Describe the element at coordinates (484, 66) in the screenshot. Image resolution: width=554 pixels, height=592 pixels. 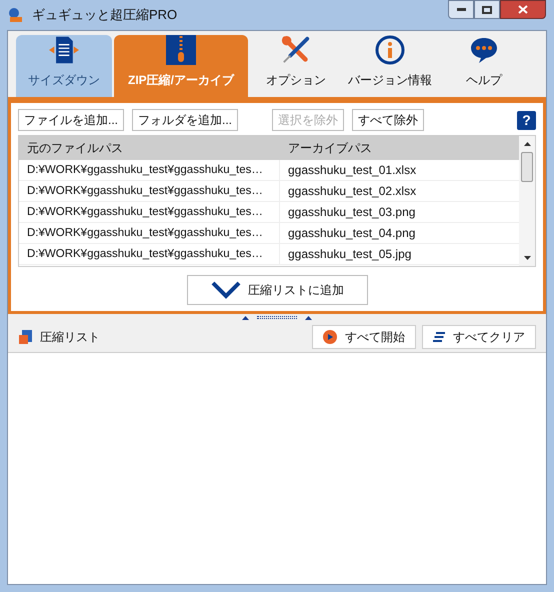
I see `tab: ヘルプ` at that location.